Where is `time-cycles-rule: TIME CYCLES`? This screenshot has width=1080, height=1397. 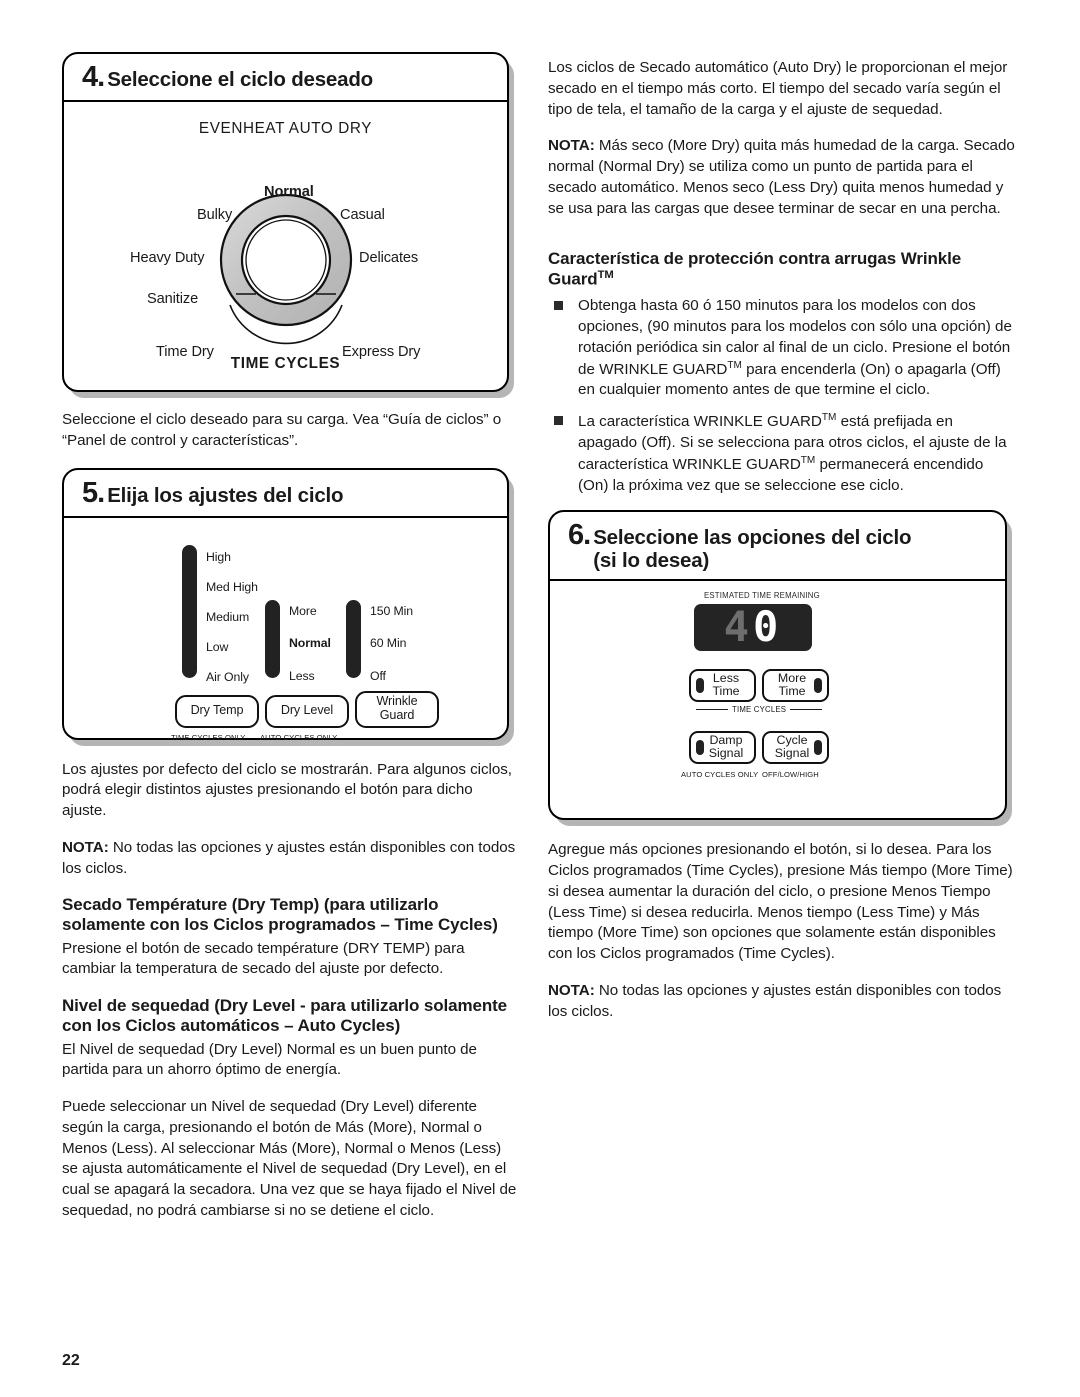
time-cycles-rule: TIME CYCLES is located at coordinates (759, 709).